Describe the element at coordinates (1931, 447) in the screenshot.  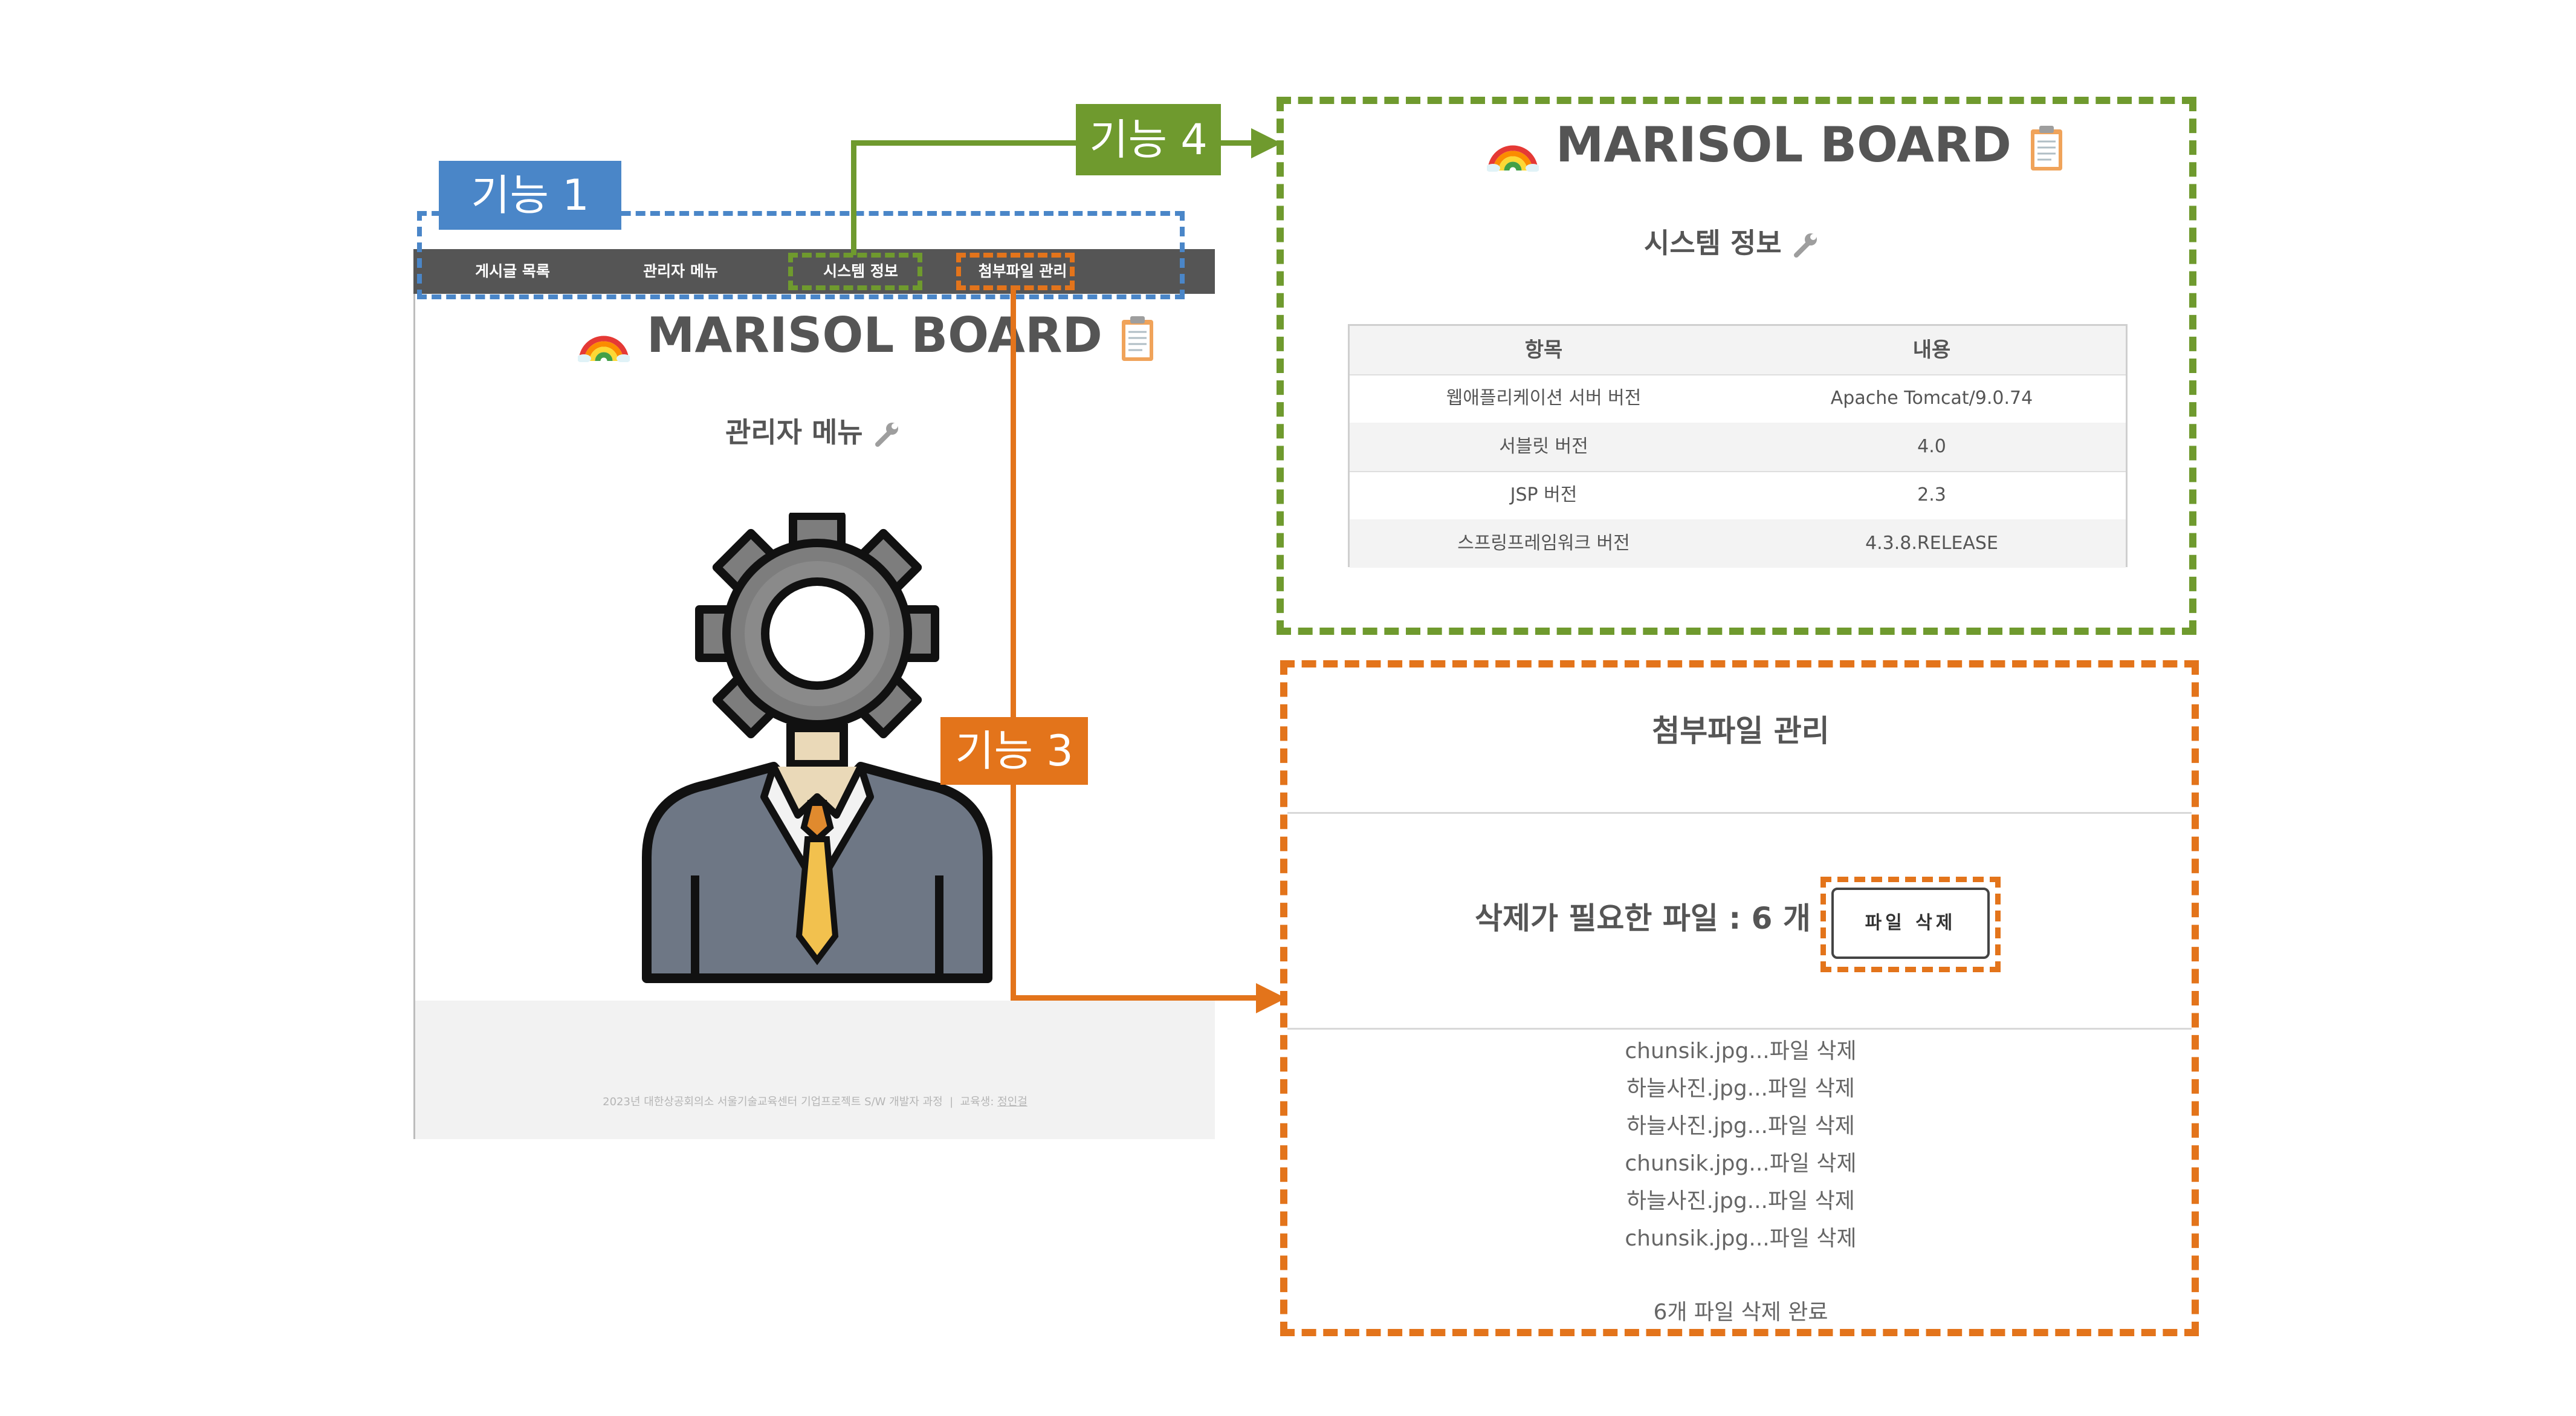
I see `table-cell-value: 4.0` at that location.